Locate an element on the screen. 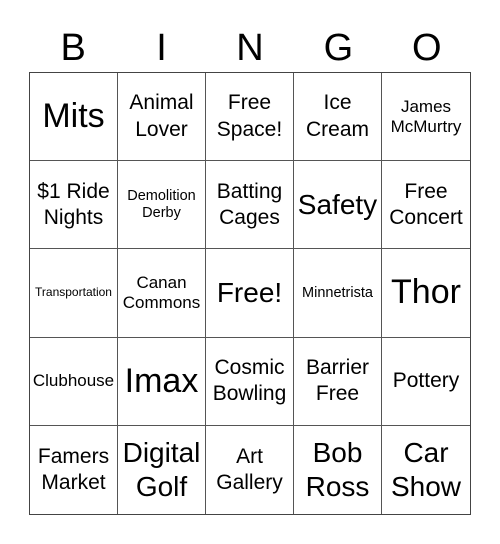 Image resolution: width=500 pixels, height=544 pixels. header-letter-b: B is located at coordinates (73, 48).